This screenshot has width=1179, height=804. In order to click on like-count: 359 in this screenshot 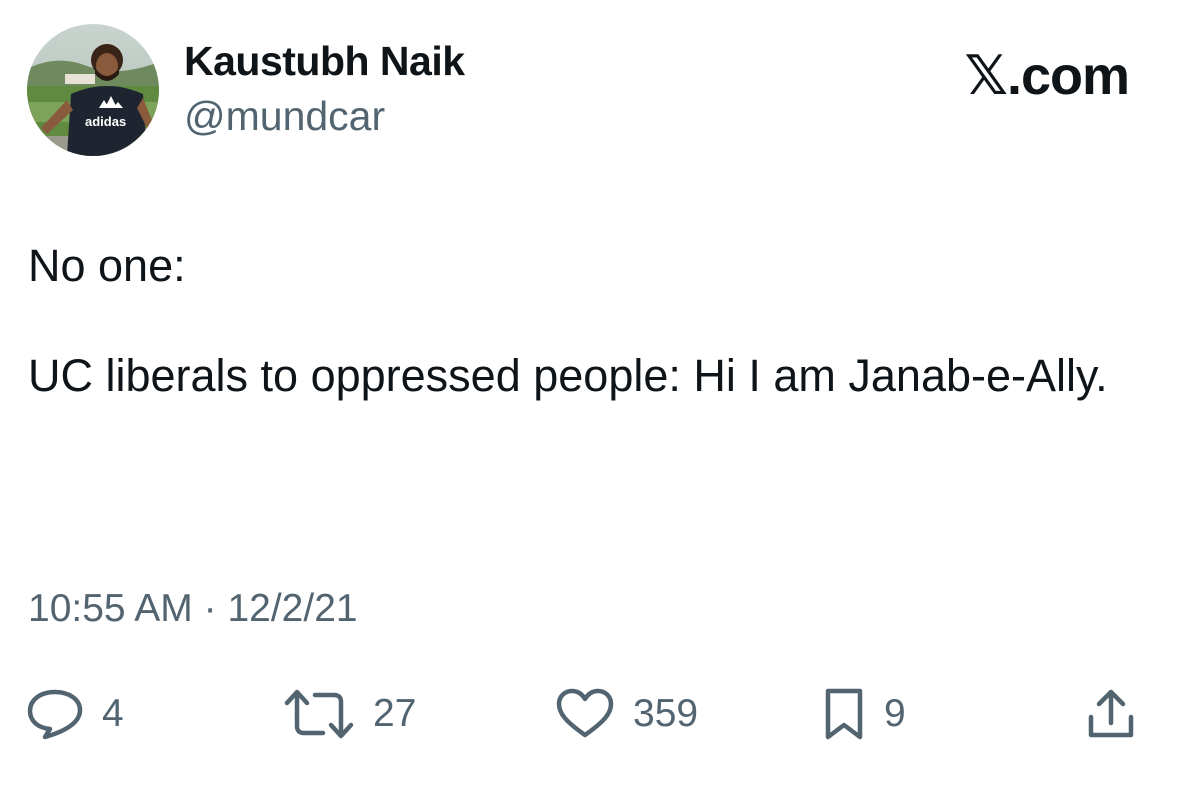, I will do `click(666, 713)`.